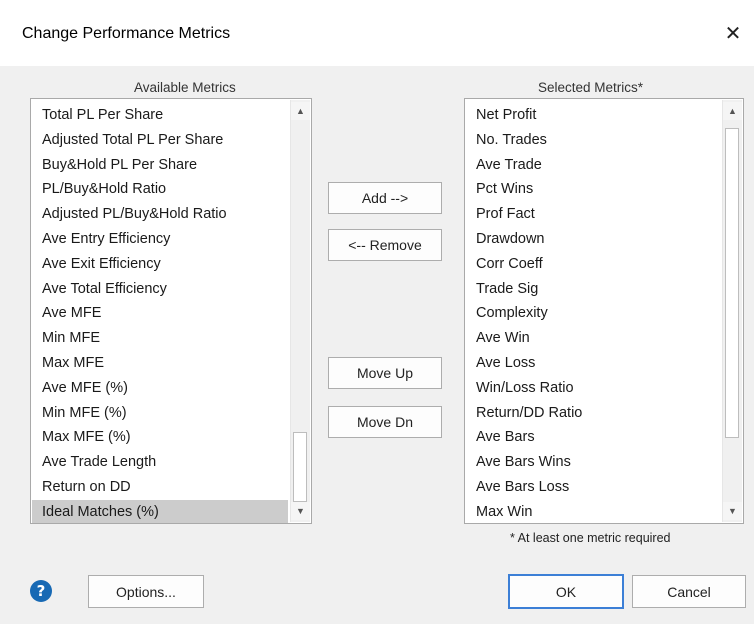 The image size is (754, 624). What do you see at coordinates (594, 239) in the screenshot?
I see `list-item: Drawdown` at bounding box center [594, 239].